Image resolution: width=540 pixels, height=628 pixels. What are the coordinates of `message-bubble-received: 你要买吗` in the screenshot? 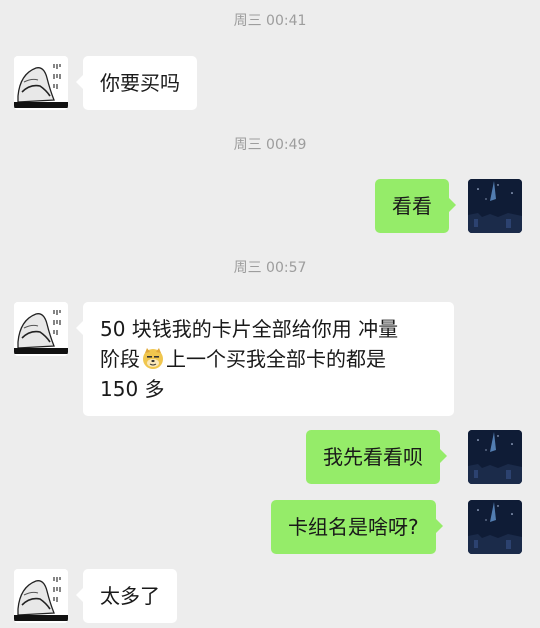 It's located at (136, 83).